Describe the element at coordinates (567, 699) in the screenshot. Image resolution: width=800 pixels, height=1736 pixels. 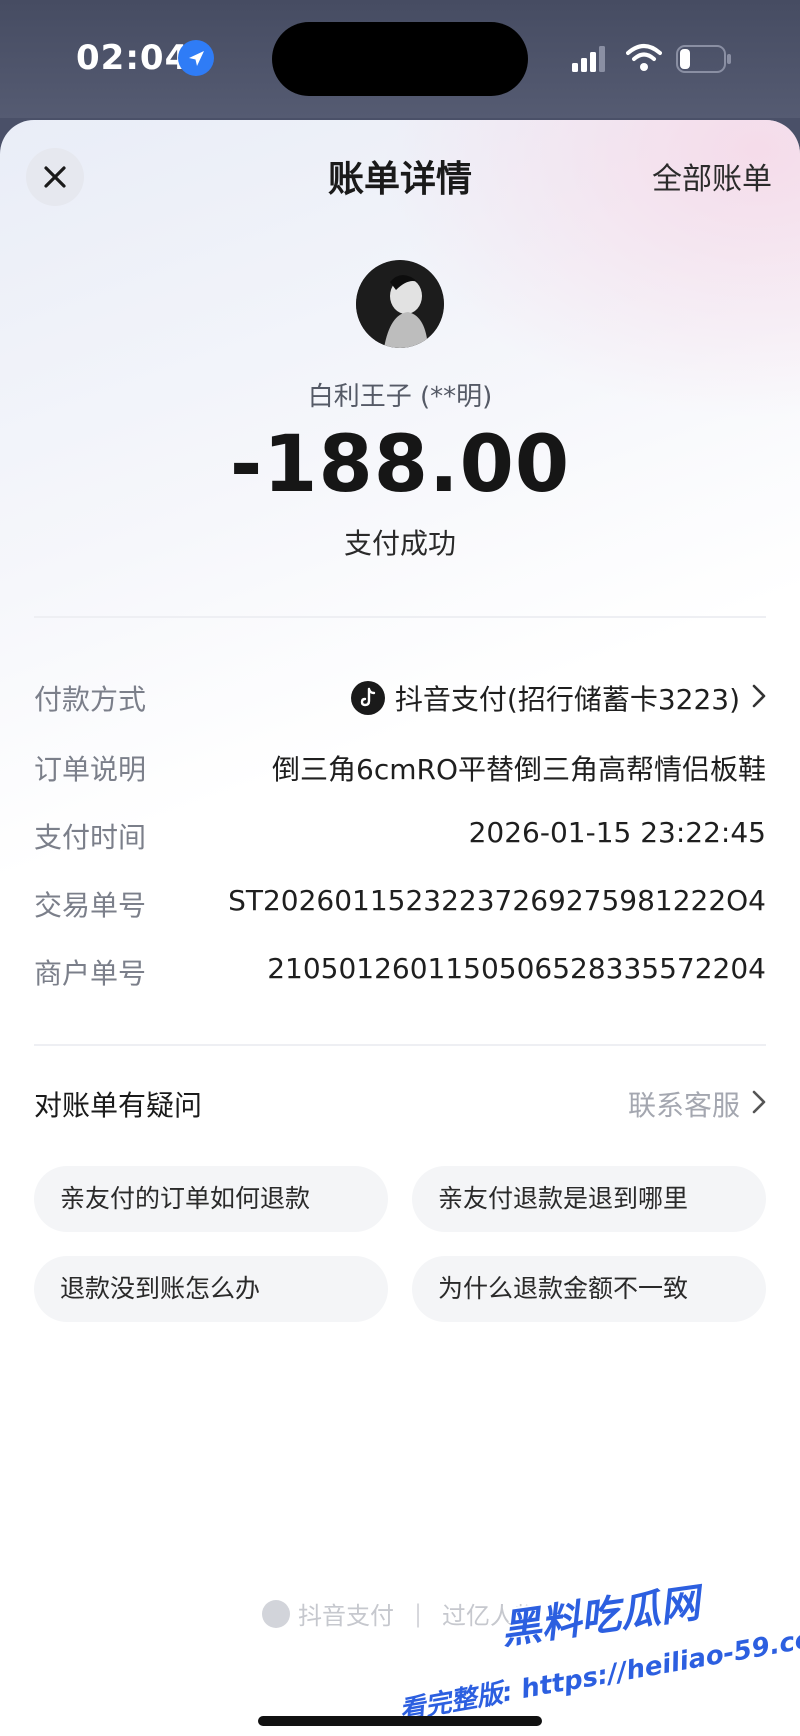
I see `payment-method-text: 抖音支付(招行储蓄卡3223)` at that location.